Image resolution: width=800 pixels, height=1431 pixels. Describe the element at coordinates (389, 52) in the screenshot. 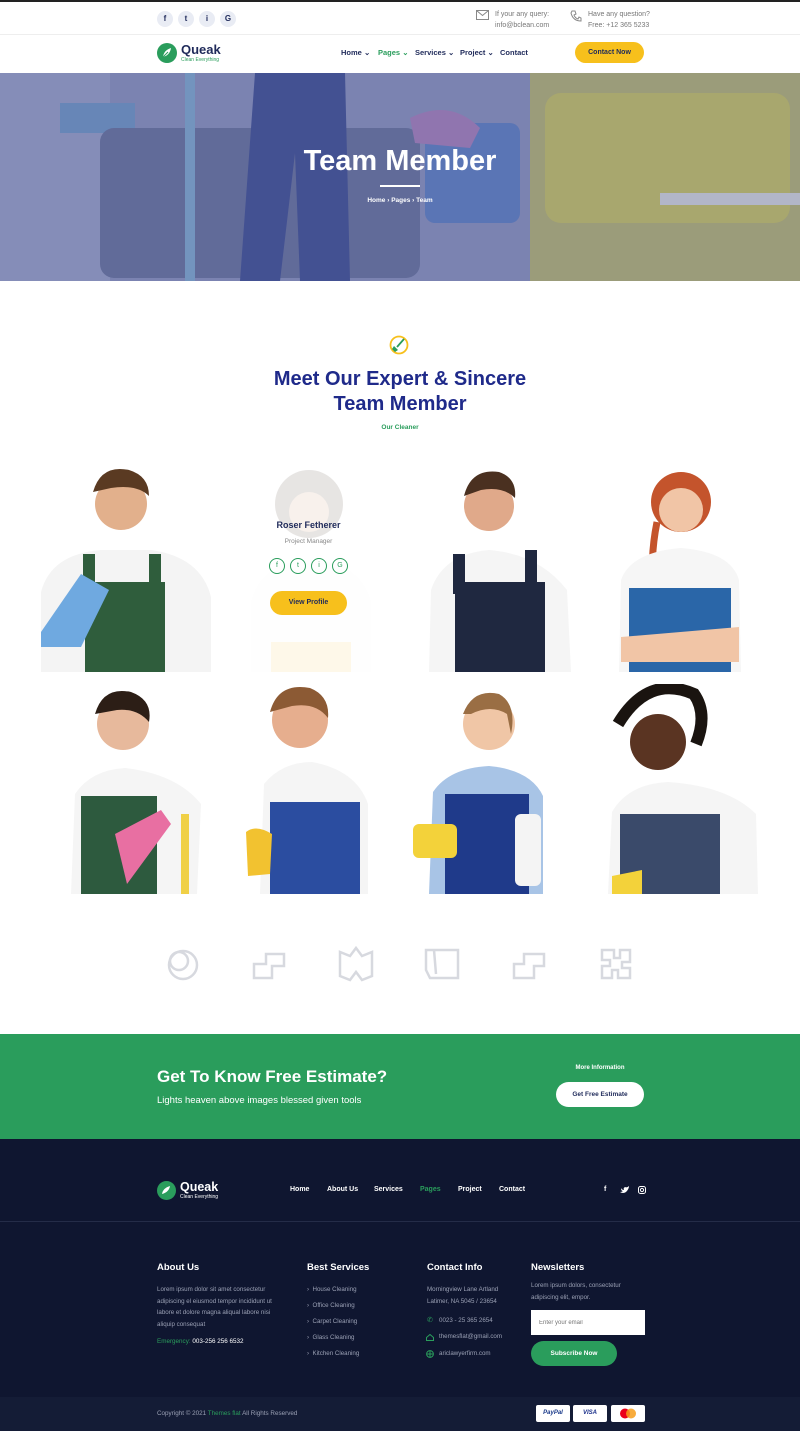

I see `nav-pages-label: Pages` at that location.